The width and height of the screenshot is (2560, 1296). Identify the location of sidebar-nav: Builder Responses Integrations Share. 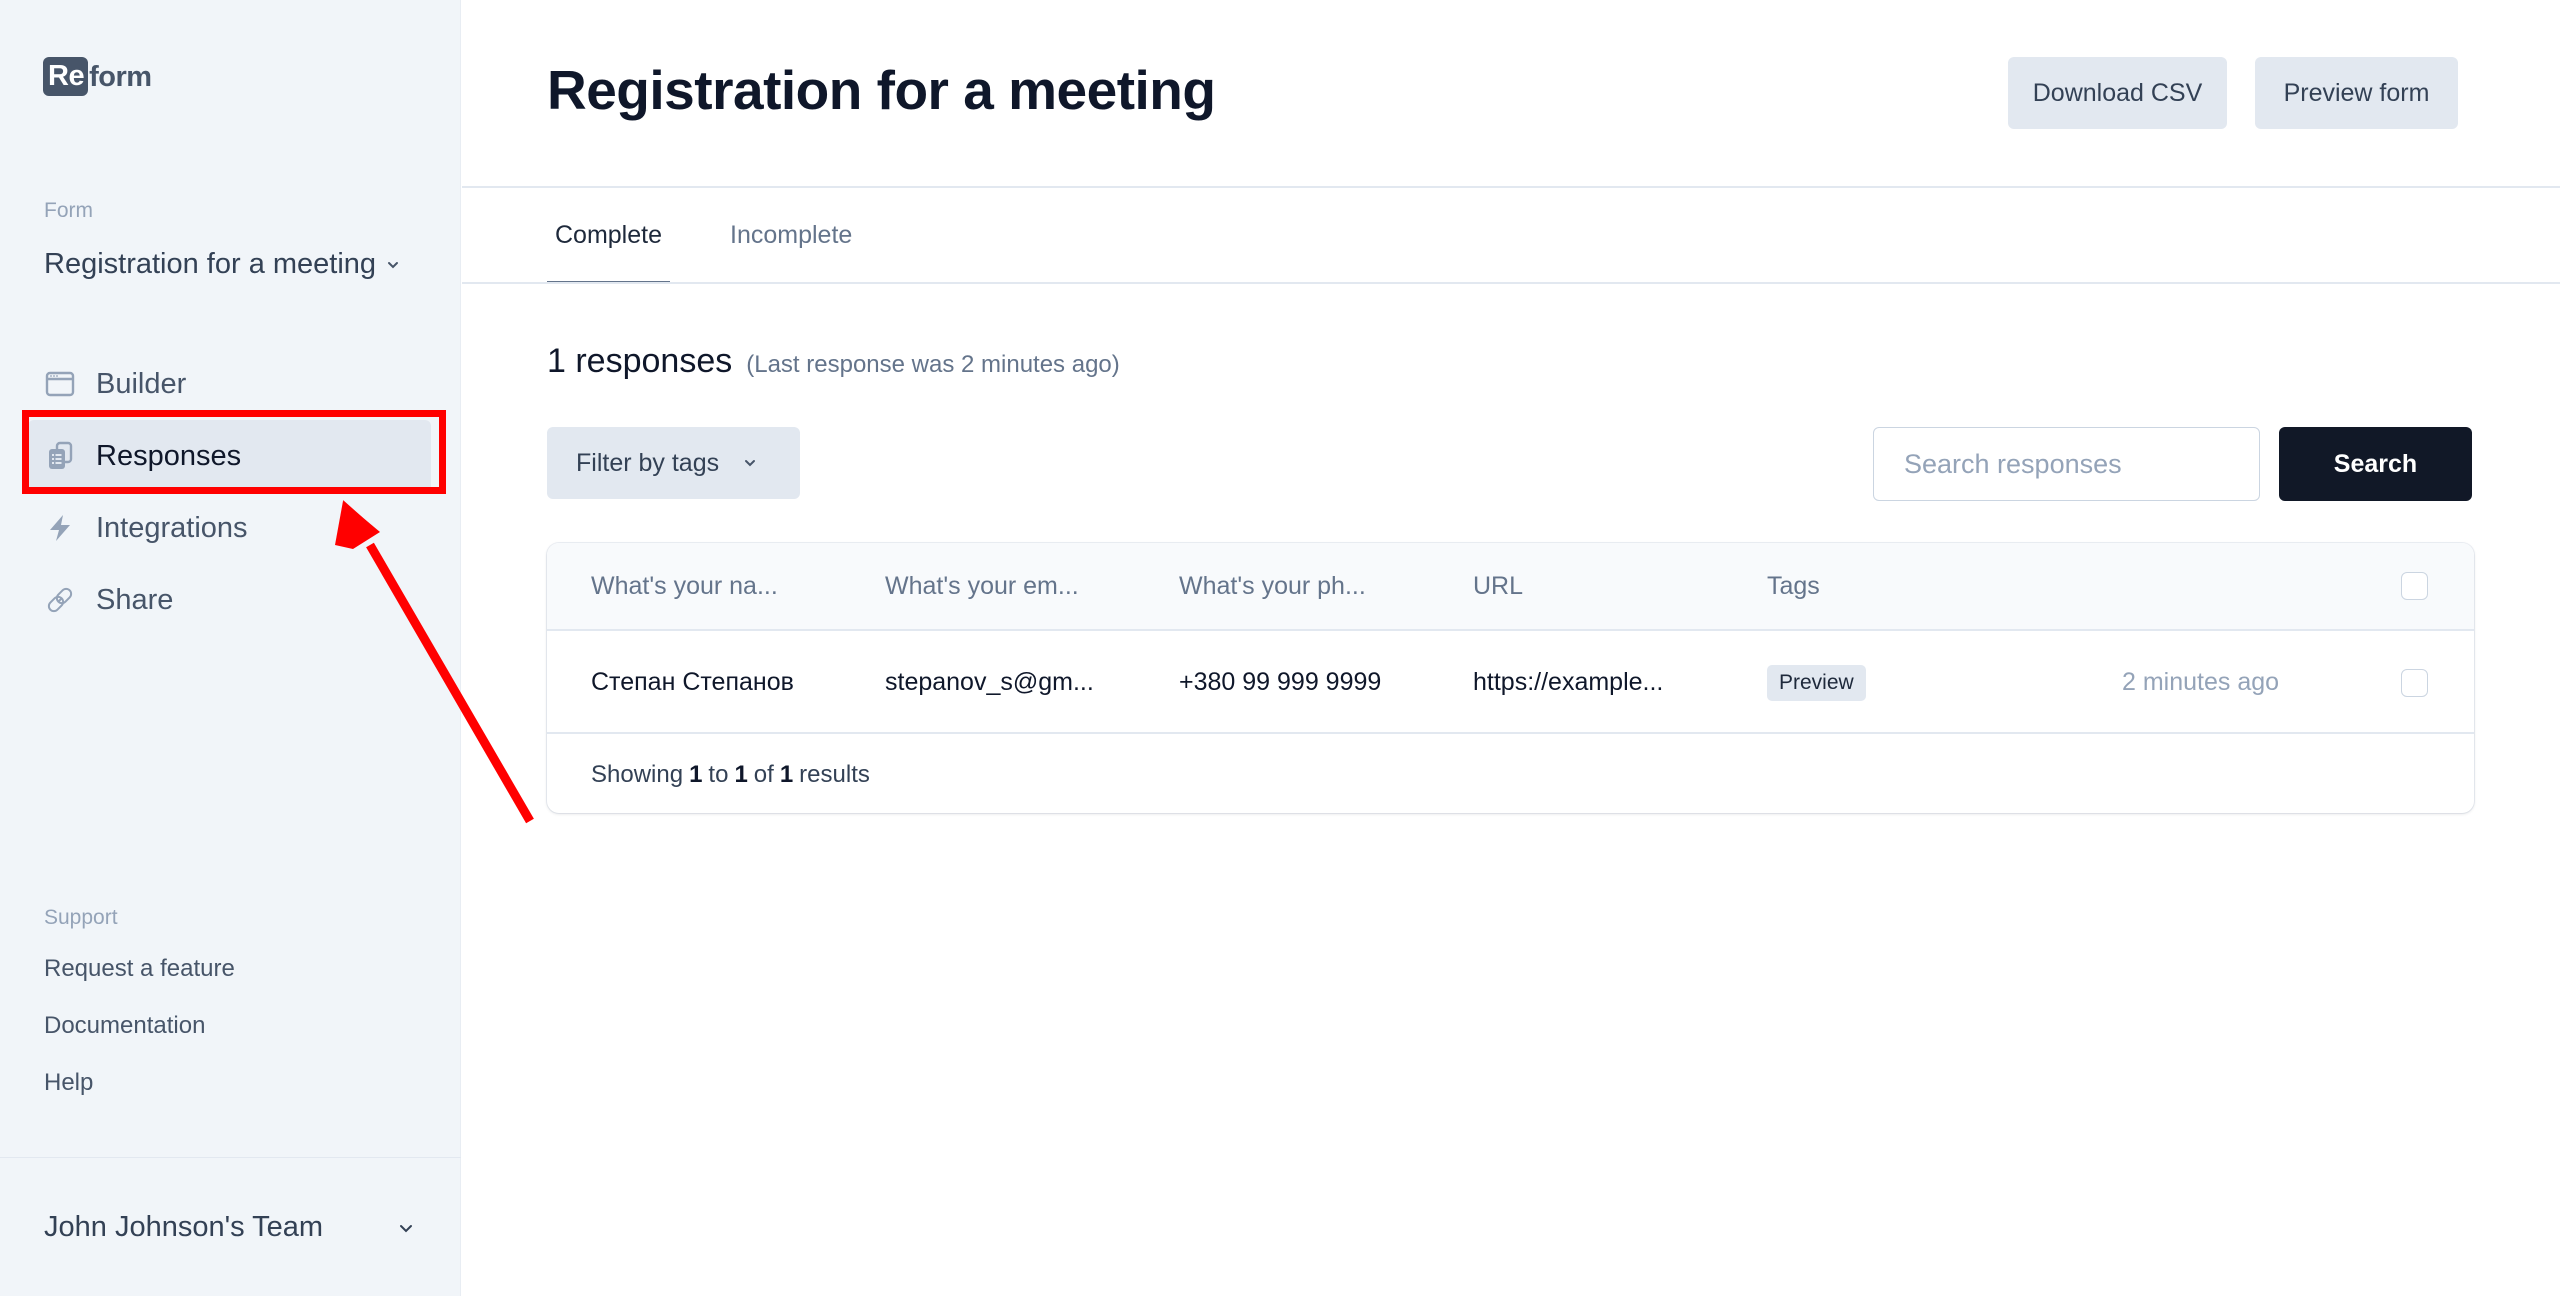
(229, 492).